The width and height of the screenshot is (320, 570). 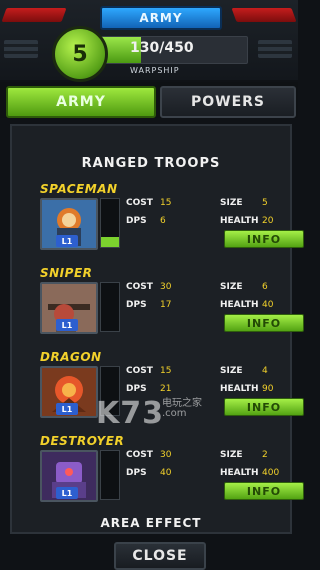 I want to click on watermark-domain: .com, so click(x=174, y=413).